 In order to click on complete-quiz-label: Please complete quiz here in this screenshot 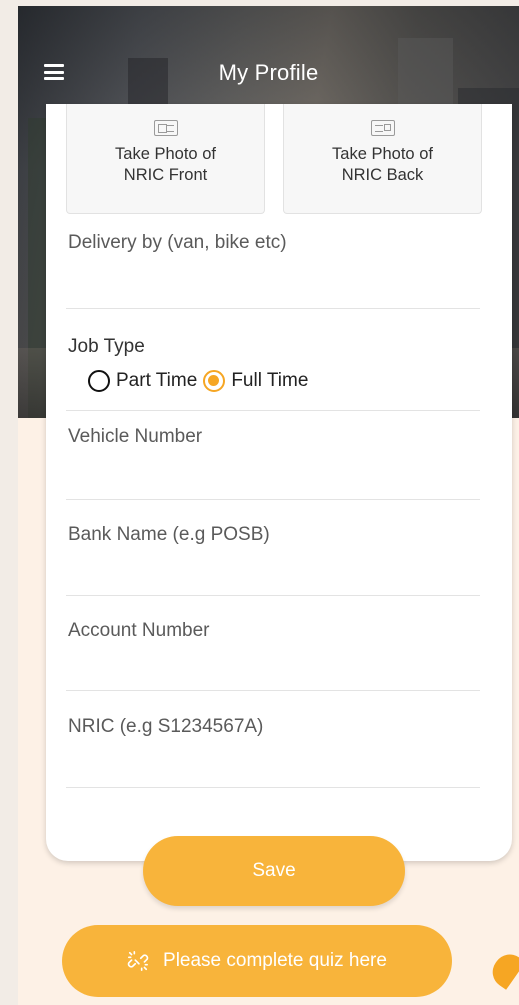, I will do `click(275, 960)`.